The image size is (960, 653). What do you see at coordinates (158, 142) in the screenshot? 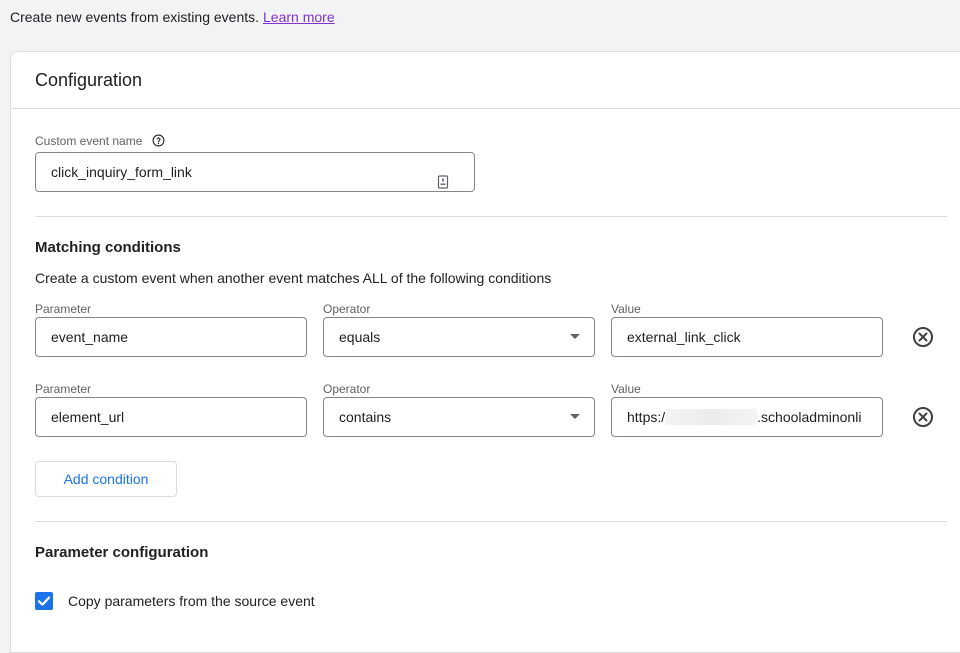
I see `help-circle-icon` at bounding box center [158, 142].